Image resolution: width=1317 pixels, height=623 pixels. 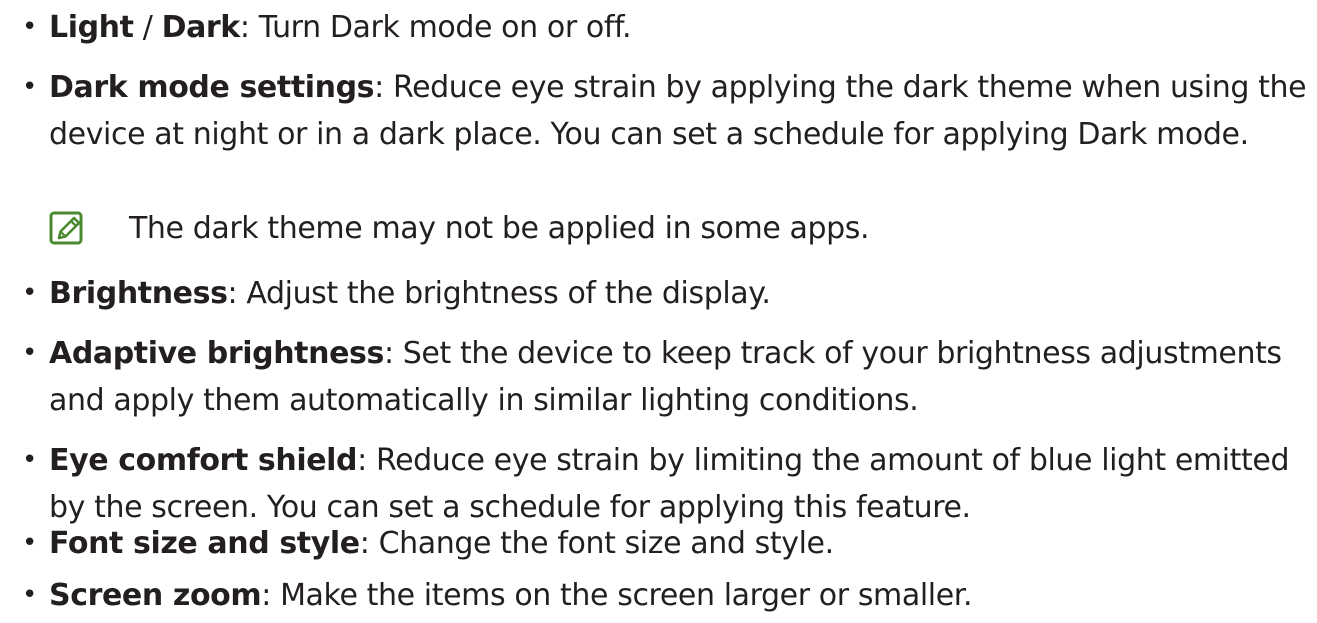 What do you see at coordinates (216, 353) in the screenshot?
I see `term-adaptive-brightness: Adaptive brightness` at bounding box center [216, 353].